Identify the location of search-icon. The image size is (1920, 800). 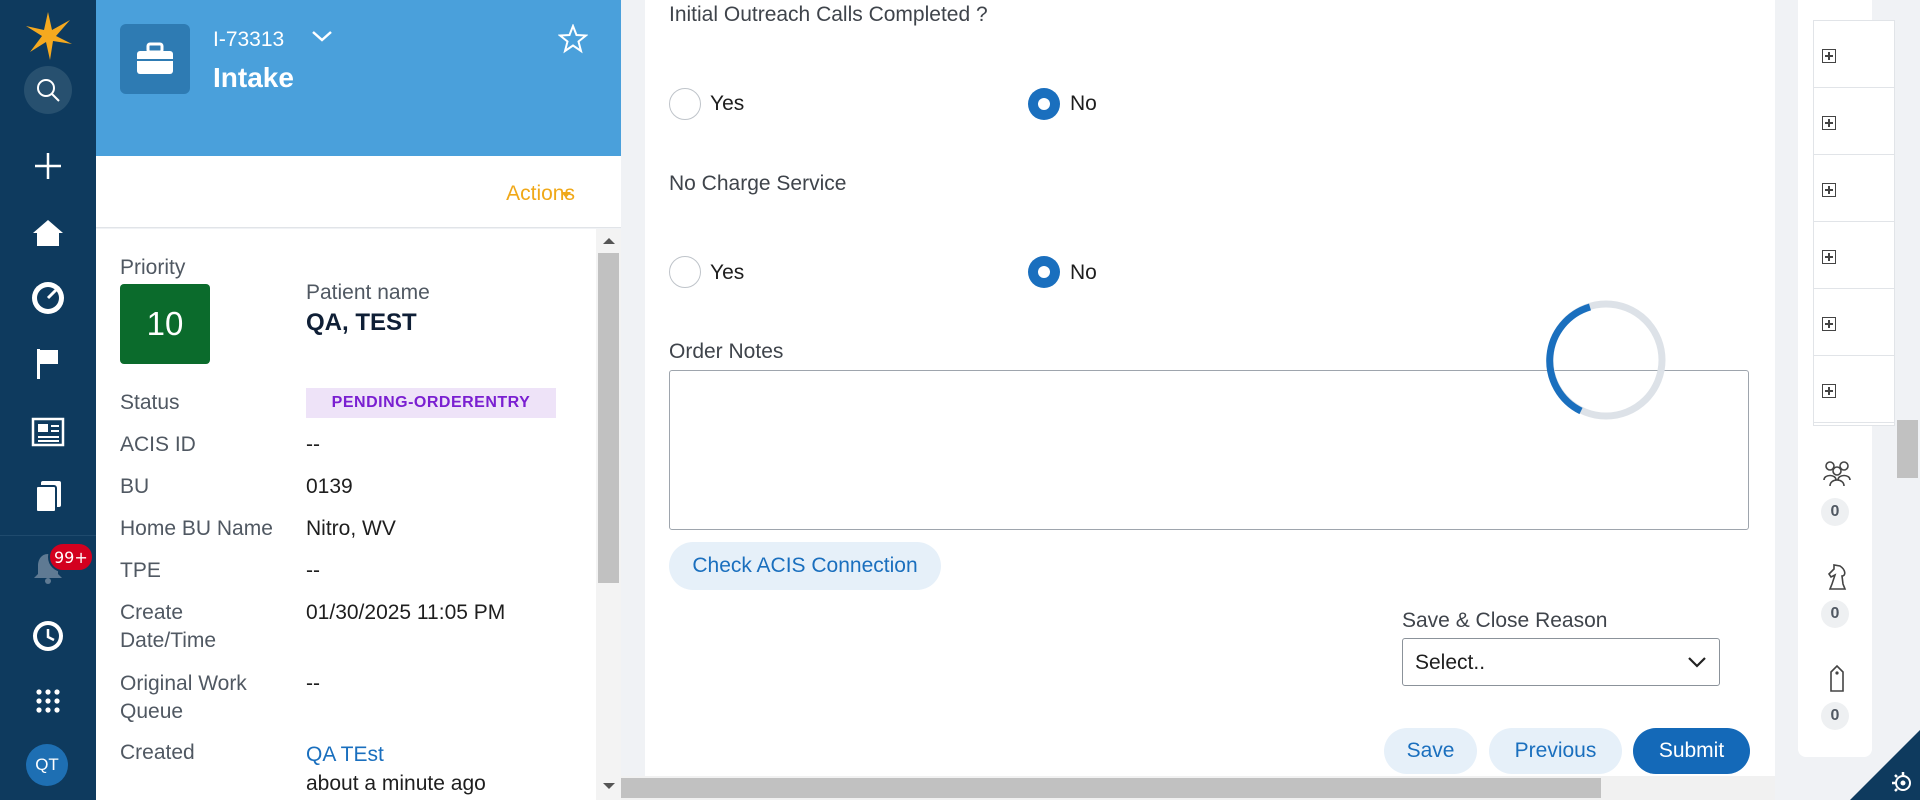
(48, 90).